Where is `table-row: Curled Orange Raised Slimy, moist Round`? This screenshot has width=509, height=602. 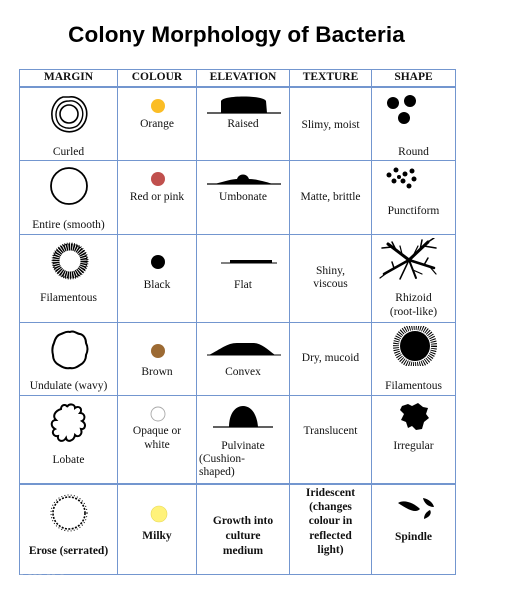 table-row: Curled Orange Raised Slimy, moist Round is located at coordinates (237, 123).